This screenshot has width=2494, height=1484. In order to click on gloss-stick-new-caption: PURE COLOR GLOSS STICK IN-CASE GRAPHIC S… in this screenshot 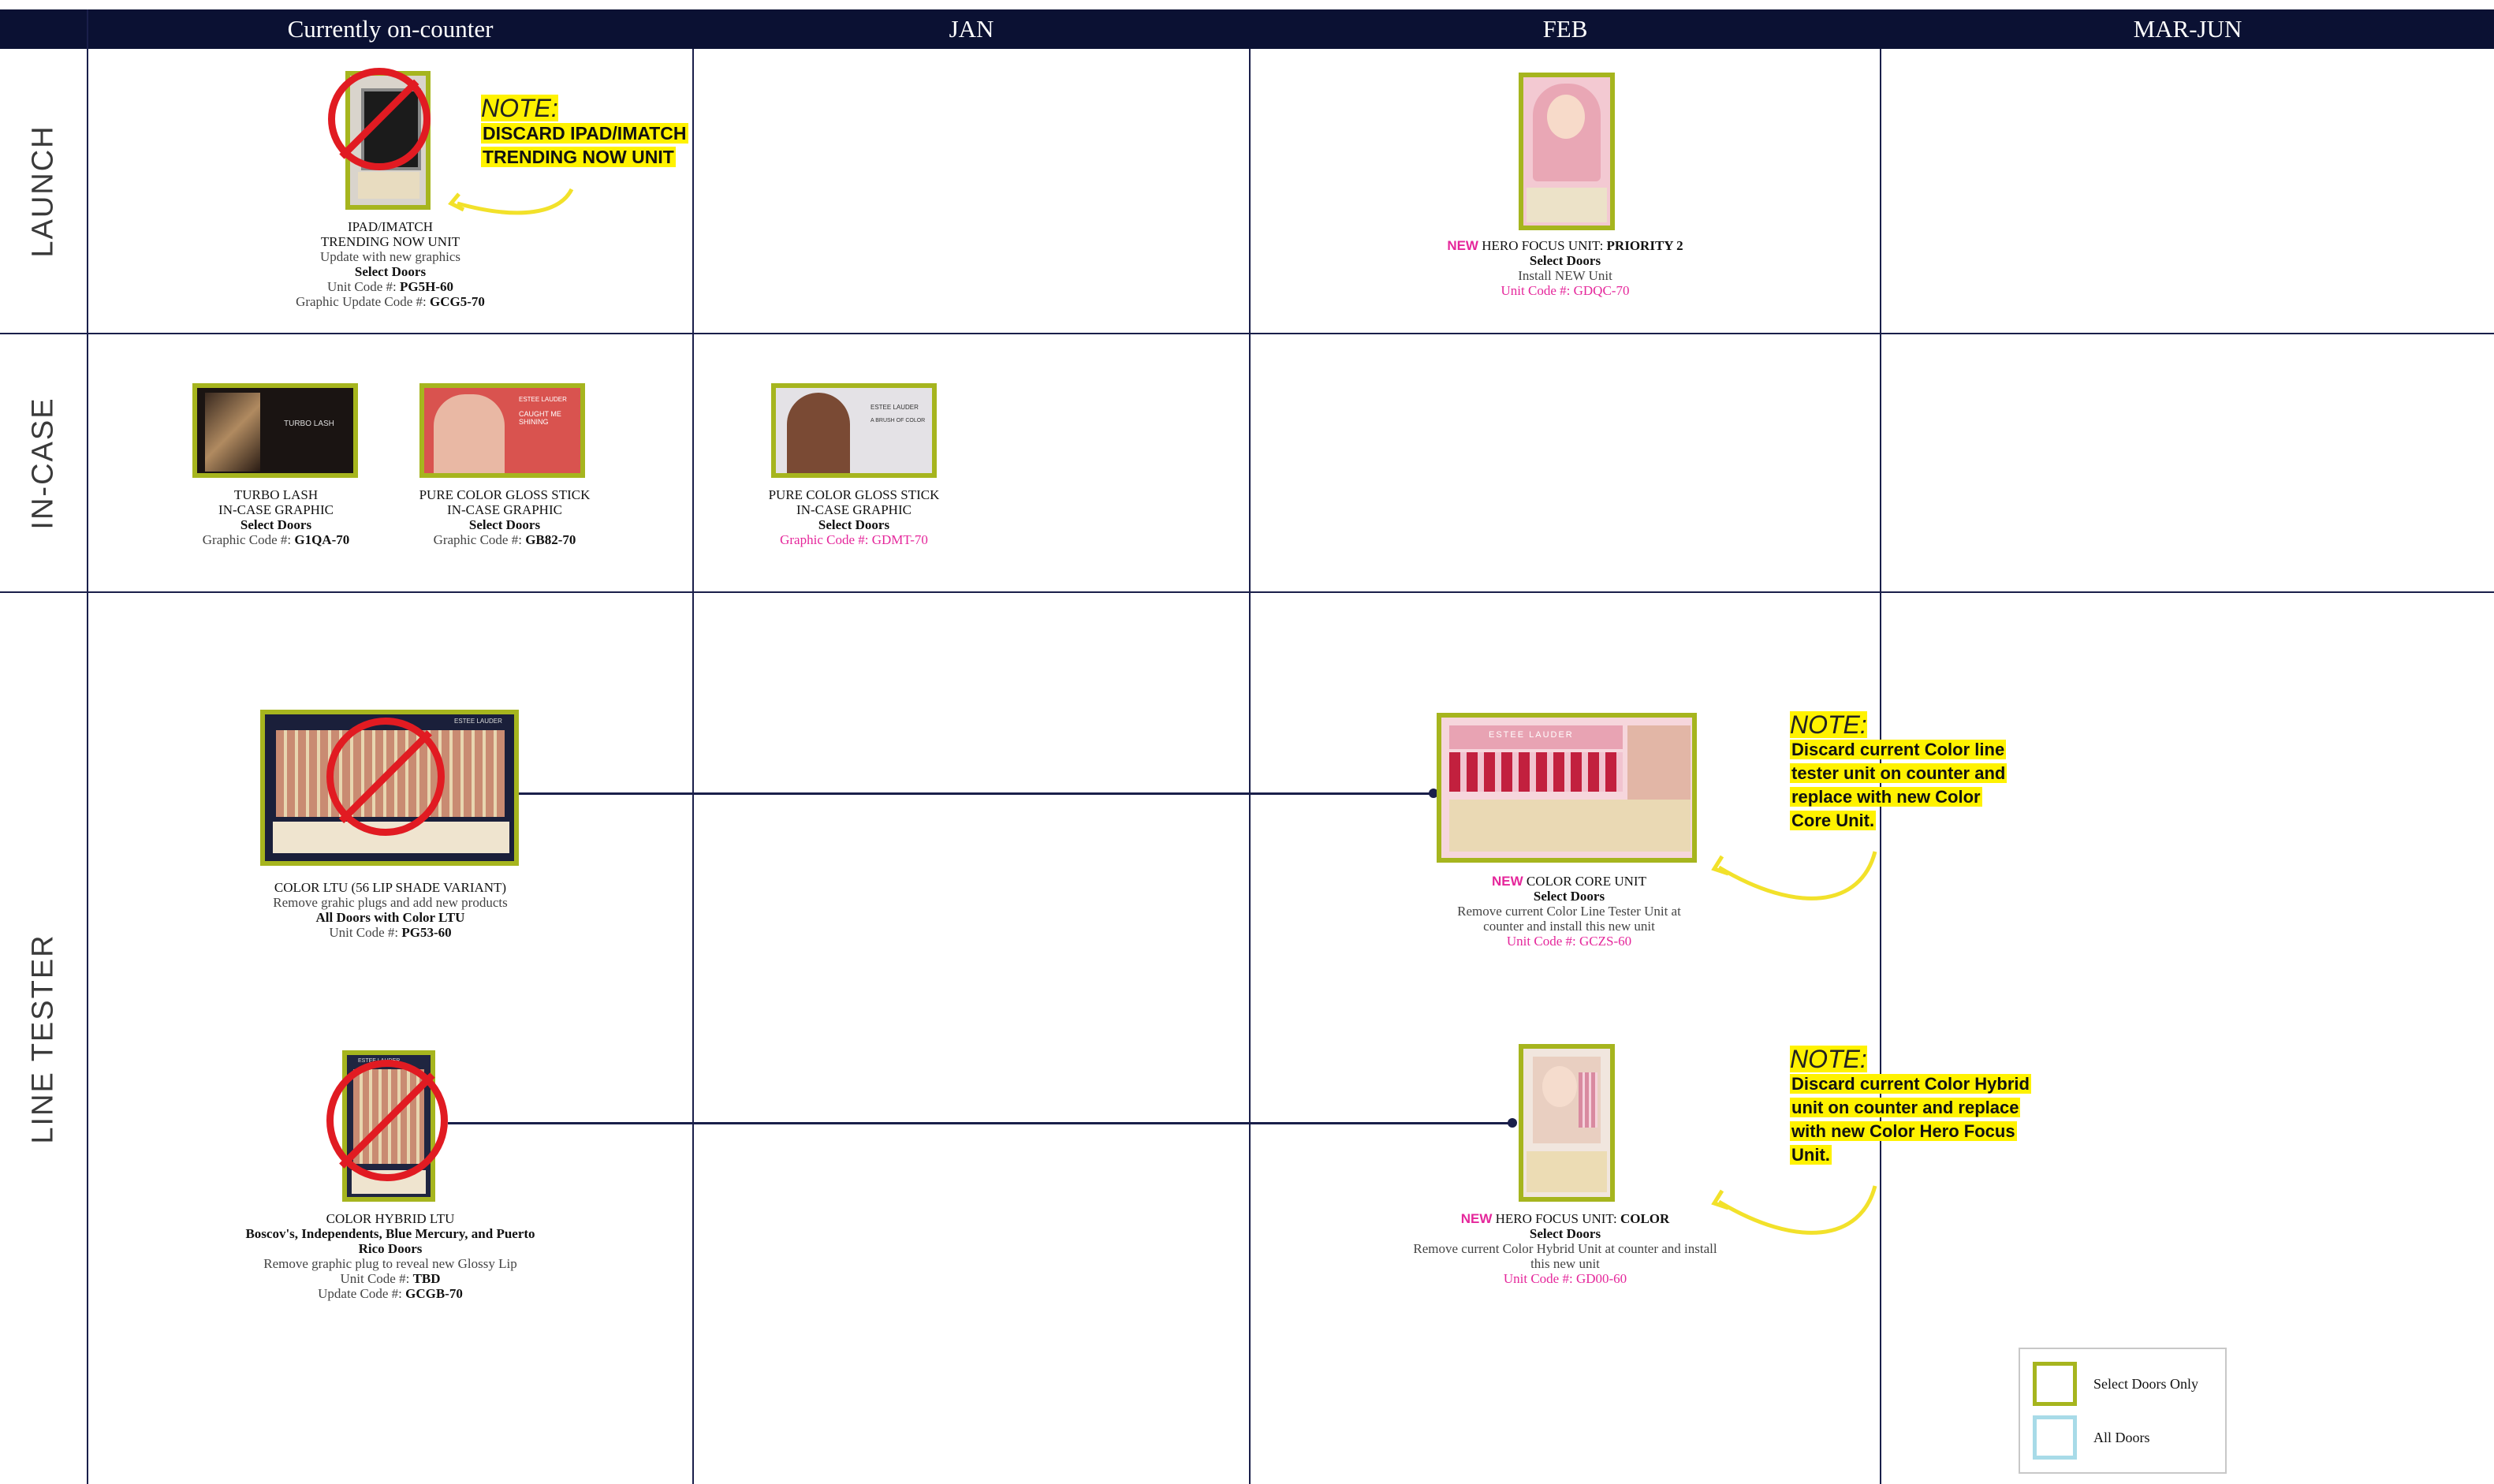, I will do `click(854, 517)`.